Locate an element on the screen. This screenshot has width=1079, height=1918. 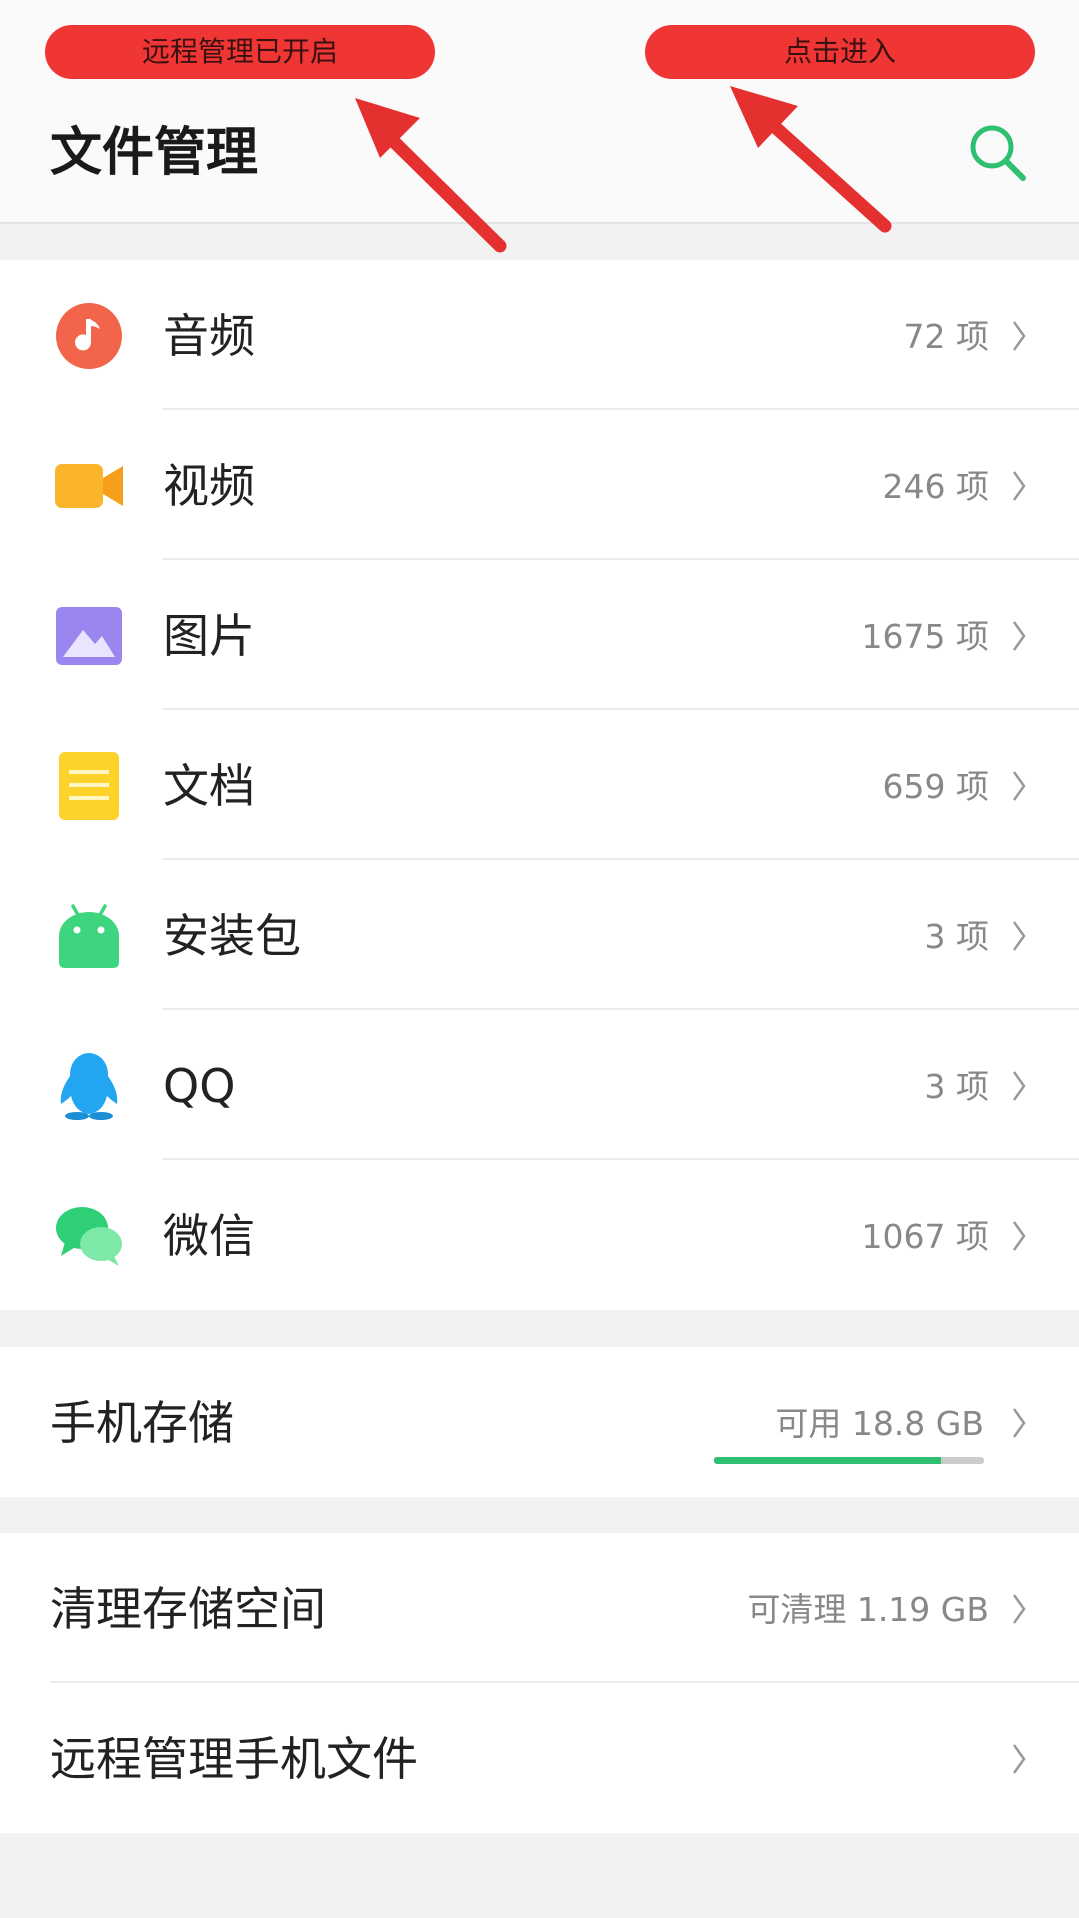
cleanable-size: 可清理 1.19 GB is located at coordinates (868, 1609).